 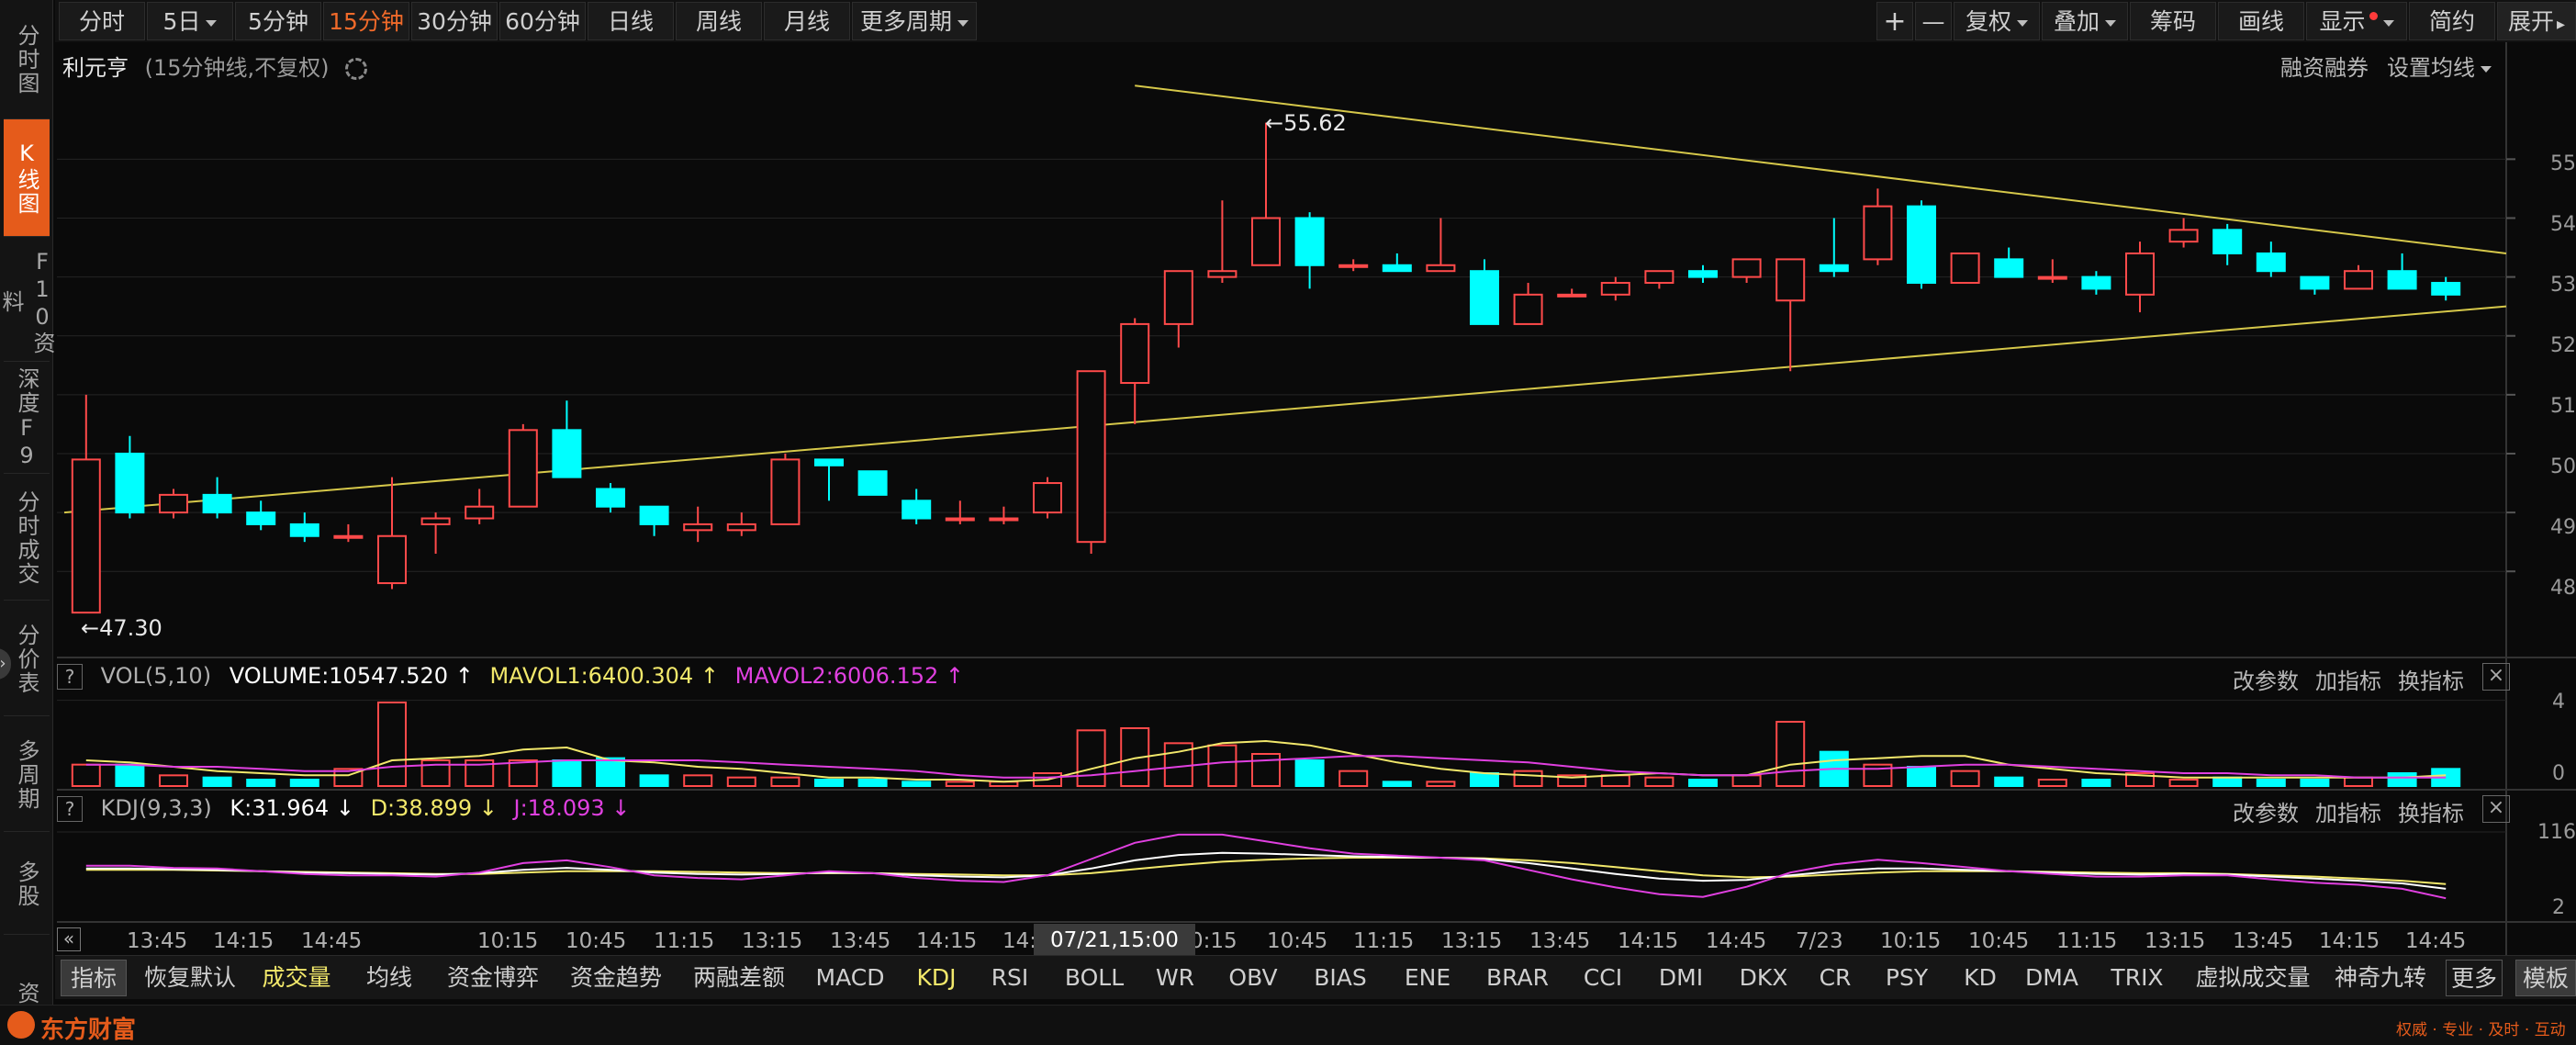 What do you see at coordinates (2252, 978) in the screenshot?
I see `ind-virtual-volume: 虚拟成交量` at bounding box center [2252, 978].